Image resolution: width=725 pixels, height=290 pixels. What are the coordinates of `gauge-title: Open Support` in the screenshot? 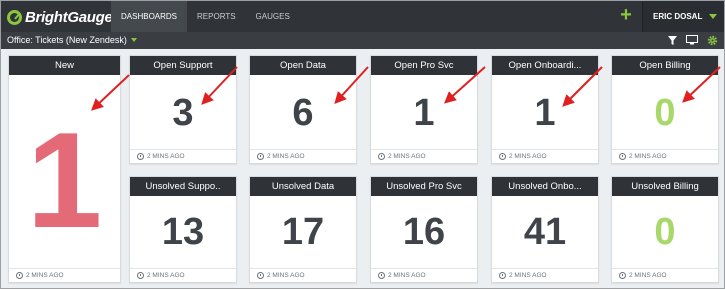 It's located at (183, 65).